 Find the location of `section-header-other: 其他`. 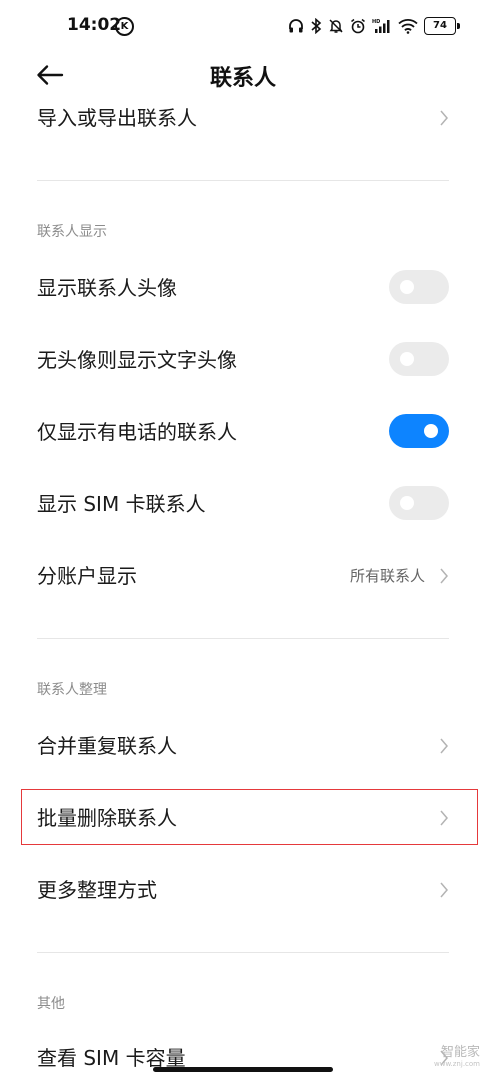

section-header-other: 其他 is located at coordinates (51, 1004).